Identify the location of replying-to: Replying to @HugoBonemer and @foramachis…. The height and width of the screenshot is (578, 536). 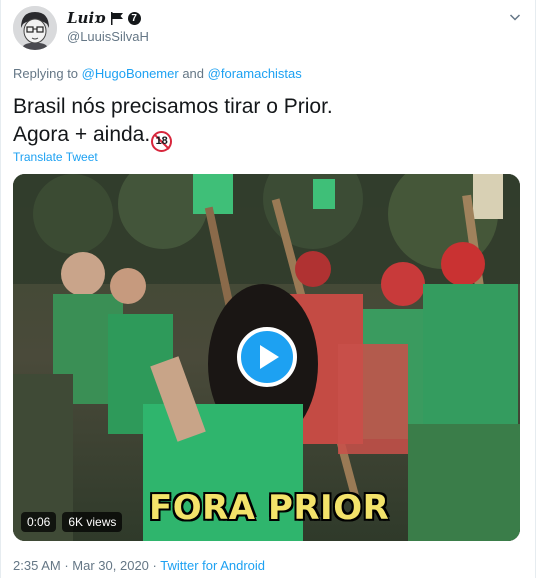
(157, 73).